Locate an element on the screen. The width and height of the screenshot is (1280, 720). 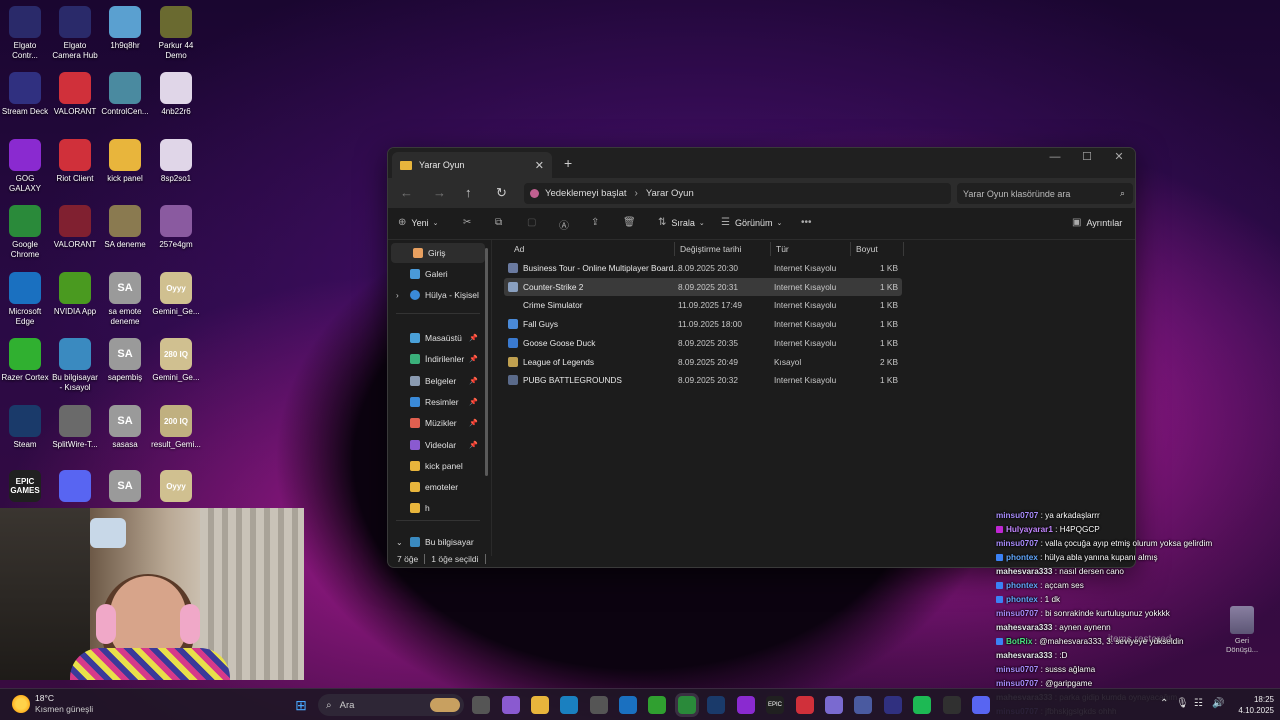
taskbar-search: ⌕ Ara is located at coordinates (391, 705).